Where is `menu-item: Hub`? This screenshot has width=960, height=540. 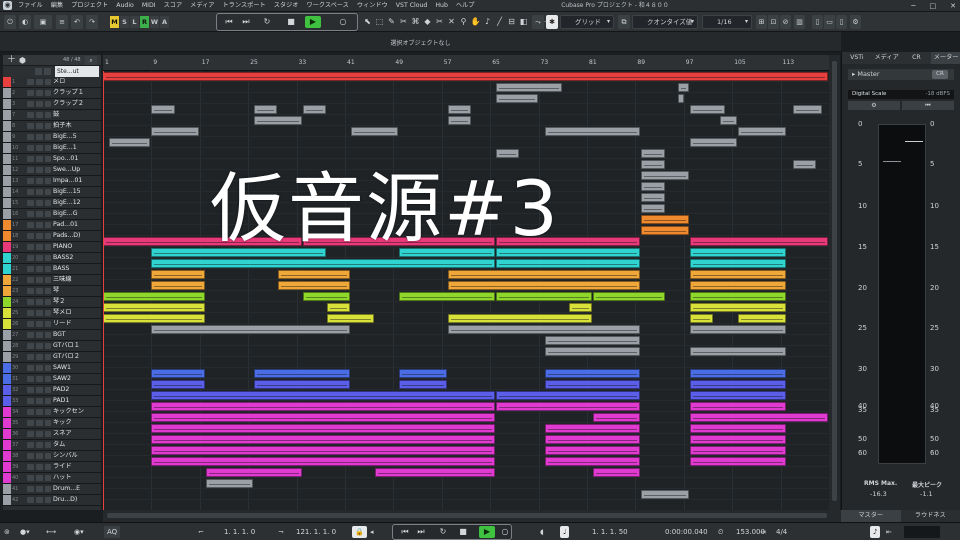 menu-item: Hub is located at coordinates (441, 6).